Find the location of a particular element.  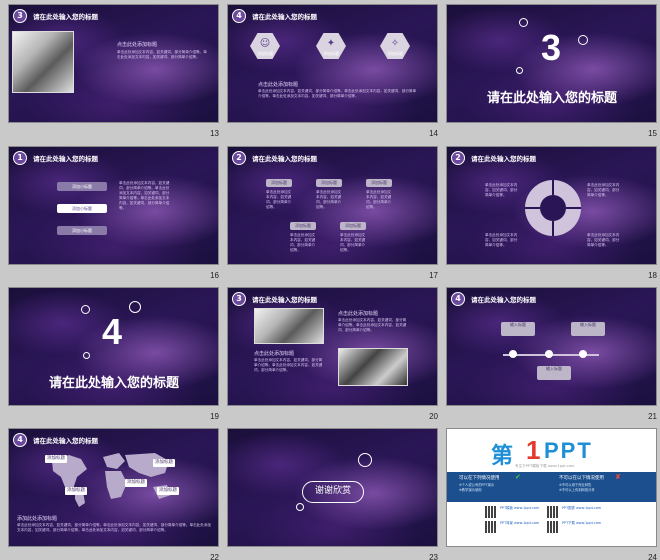

slide-15: 3 请在此处输入您的标题 15 is located at coordinates (553, 74).